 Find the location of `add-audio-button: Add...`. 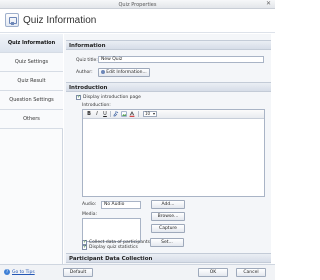

add-audio-button: Add... is located at coordinates (168, 204).